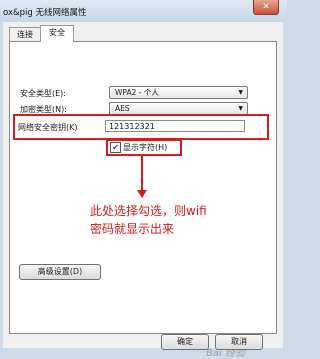 The height and width of the screenshot is (359, 320). What do you see at coordinates (132, 229) in the screenshot?
I see `annotation-line-2: 密码就显示出来` at bounding box center [132, 229].